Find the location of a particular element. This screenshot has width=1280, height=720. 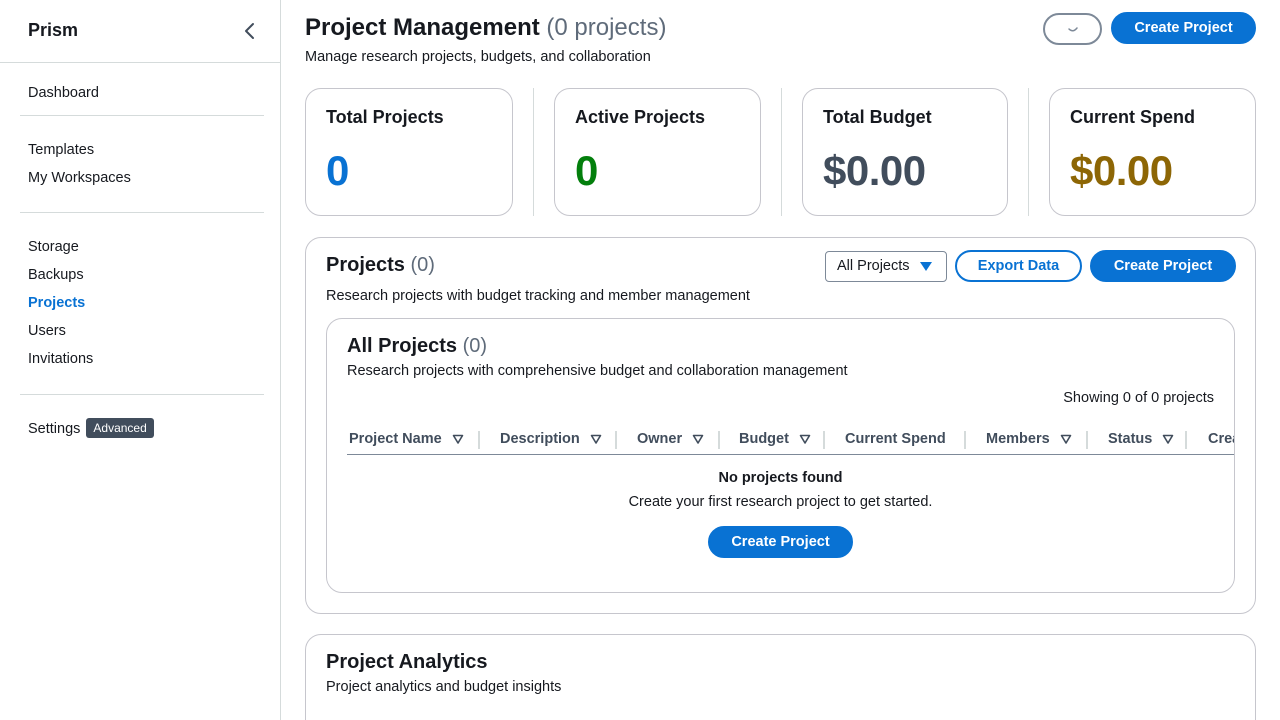

column-header-project-name: Project Name is located at coordinates (406, 439).